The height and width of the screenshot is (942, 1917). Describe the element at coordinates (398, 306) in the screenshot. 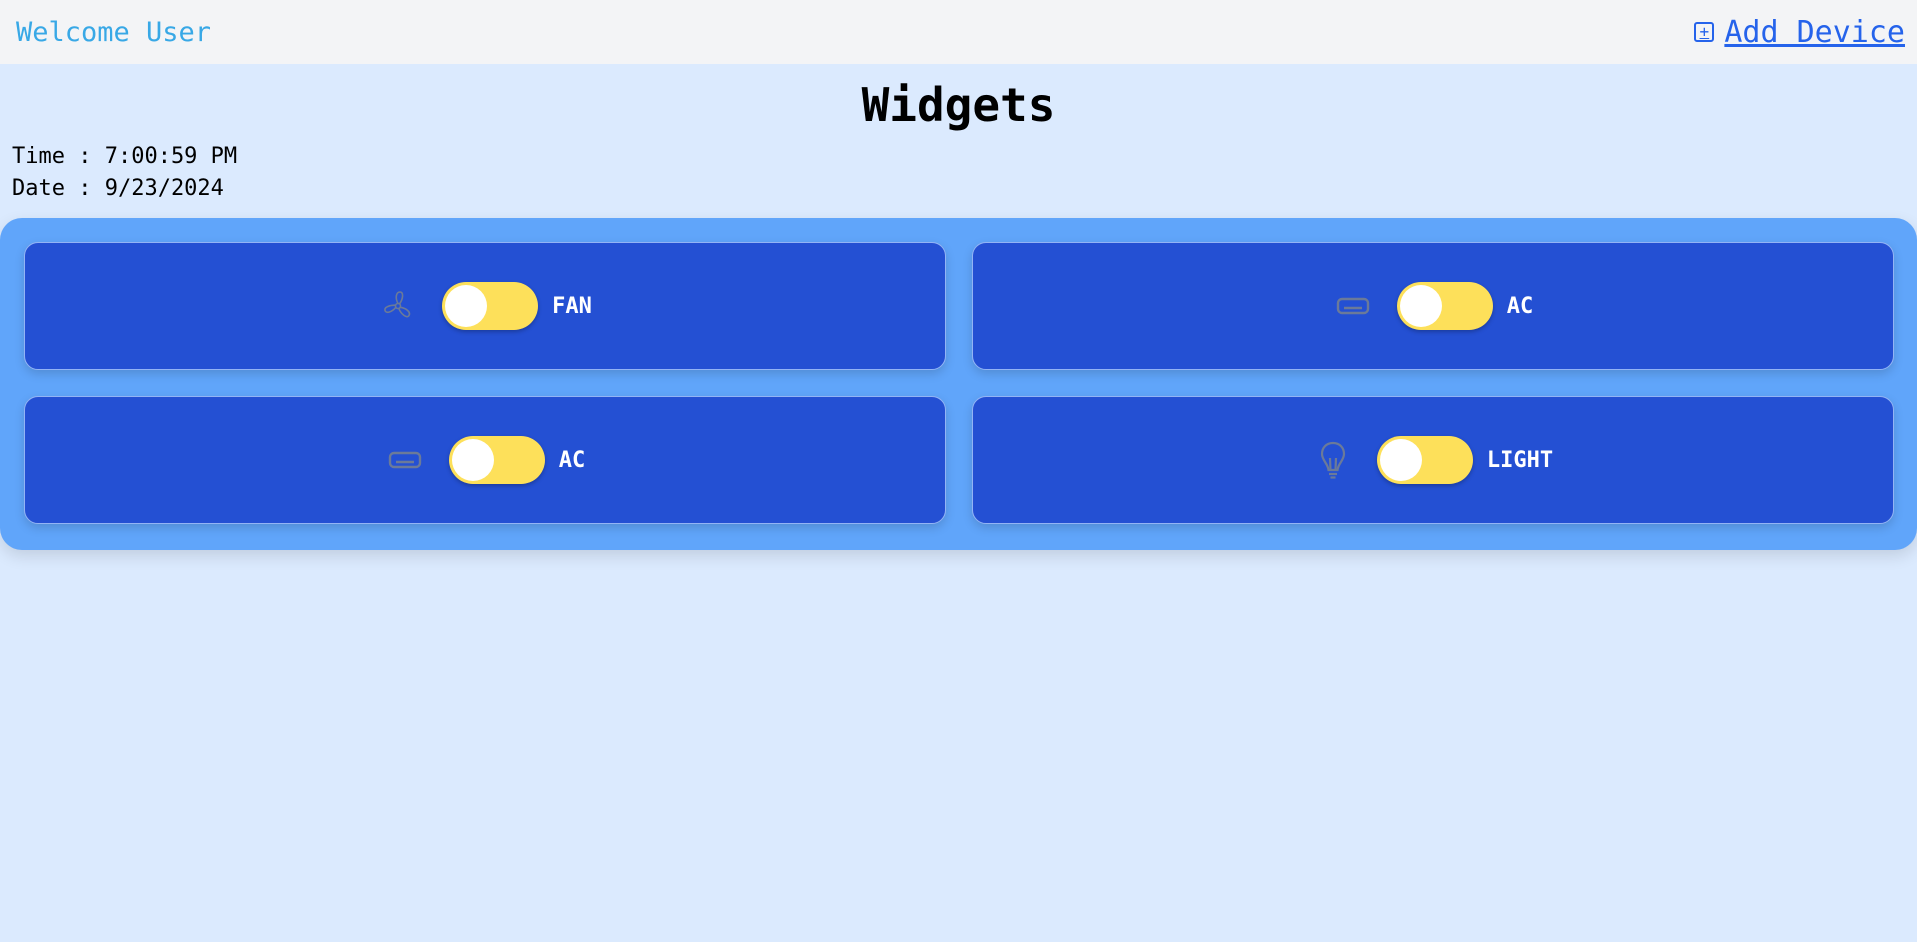

I see `fan-icon` at that location.